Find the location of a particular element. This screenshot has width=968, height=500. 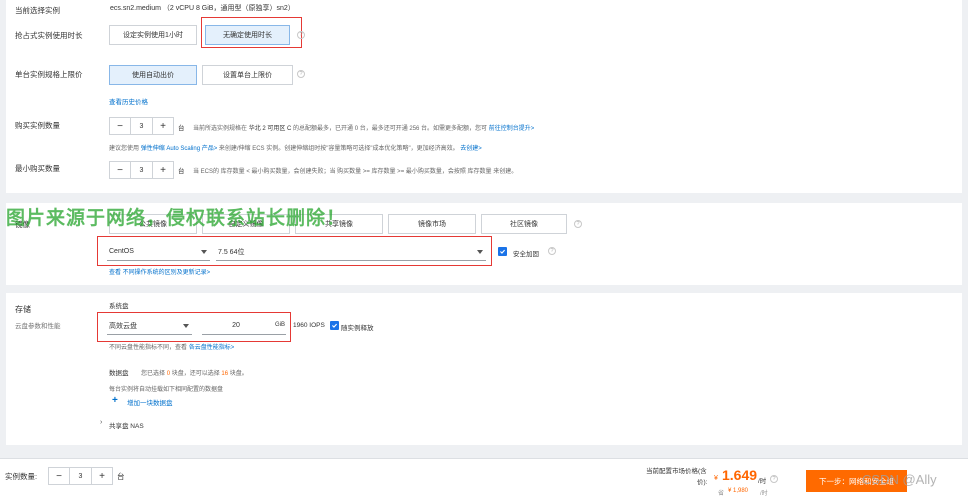

add-data-disk-link: 增加一块数据盘 is located at coordinates (150, 402).